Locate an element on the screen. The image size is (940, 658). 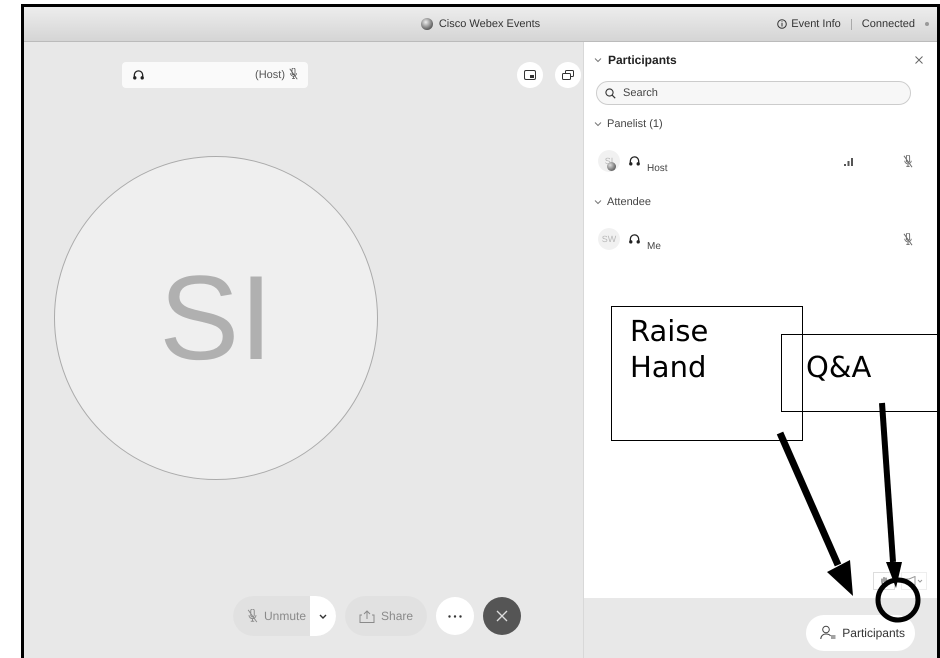
webex-logo-icon is located at coordinates (426, 24).